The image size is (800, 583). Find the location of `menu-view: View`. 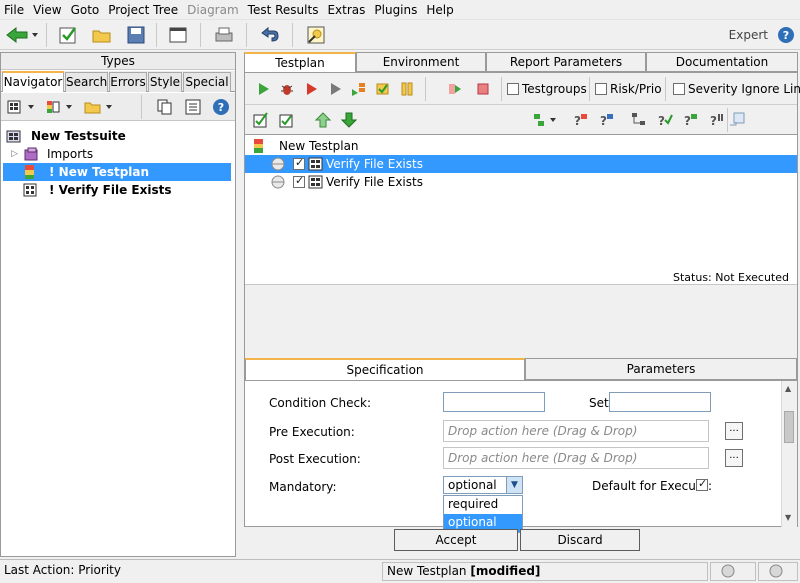

menu-view: View is located at coordinates (47, 10).